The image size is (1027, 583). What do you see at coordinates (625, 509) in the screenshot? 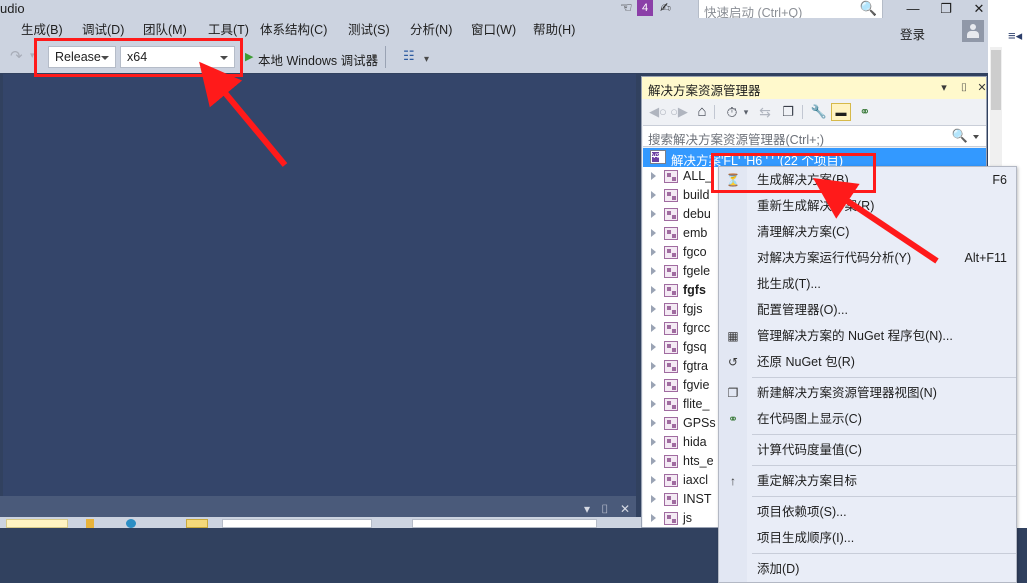
I see `bottom-panel-close-button: ✕` at bounding box center [625, 509].